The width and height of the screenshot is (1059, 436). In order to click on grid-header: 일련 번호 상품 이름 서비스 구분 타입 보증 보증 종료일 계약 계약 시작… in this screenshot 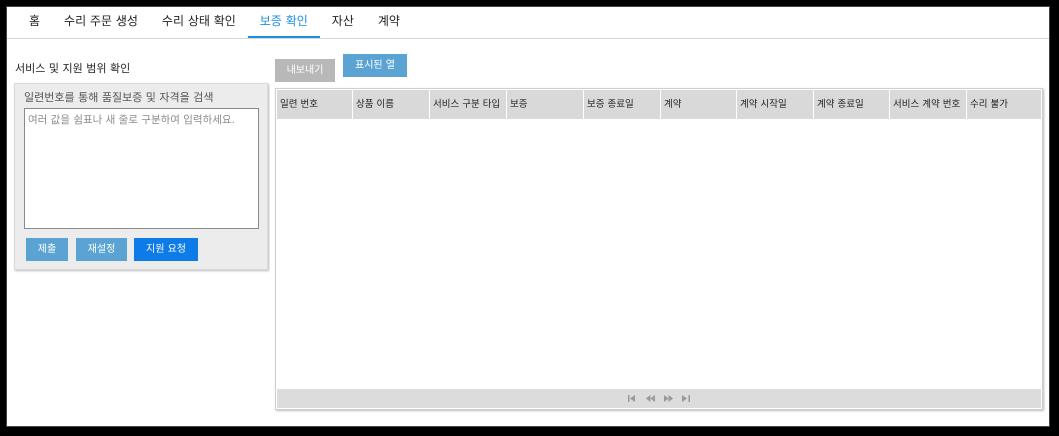, I will do `click(659, 104)`.